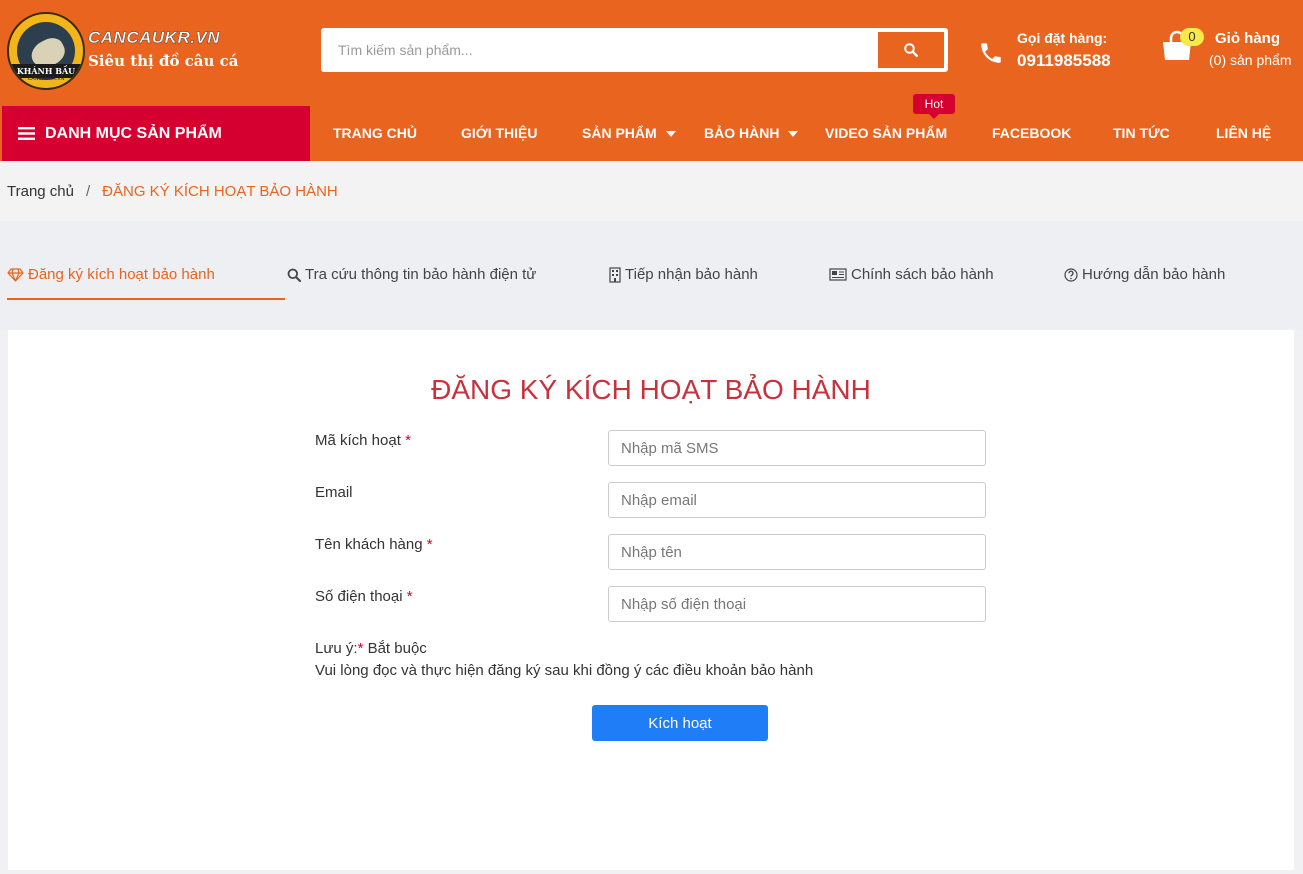 This screenshot has height=874, width=1303. I want to click on nav-item-label: GIỚI THIỆU, so click(499, 133).